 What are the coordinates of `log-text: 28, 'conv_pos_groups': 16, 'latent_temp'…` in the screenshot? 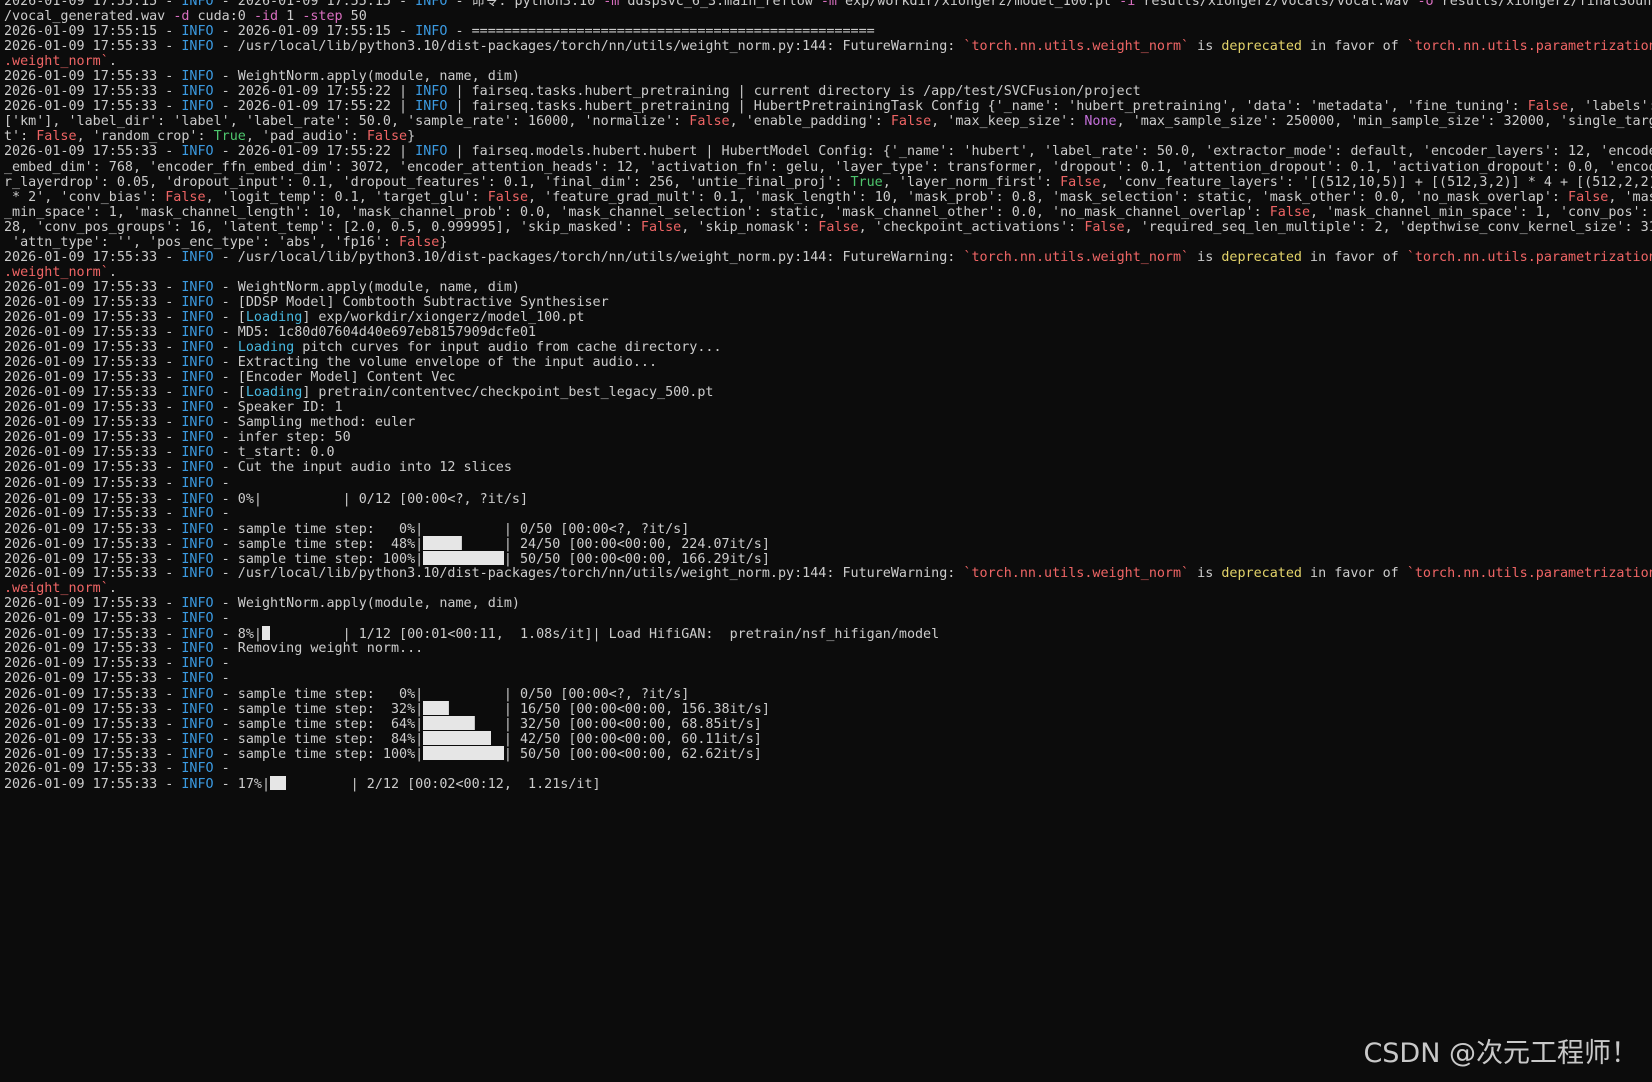 It's located at (322, 227).